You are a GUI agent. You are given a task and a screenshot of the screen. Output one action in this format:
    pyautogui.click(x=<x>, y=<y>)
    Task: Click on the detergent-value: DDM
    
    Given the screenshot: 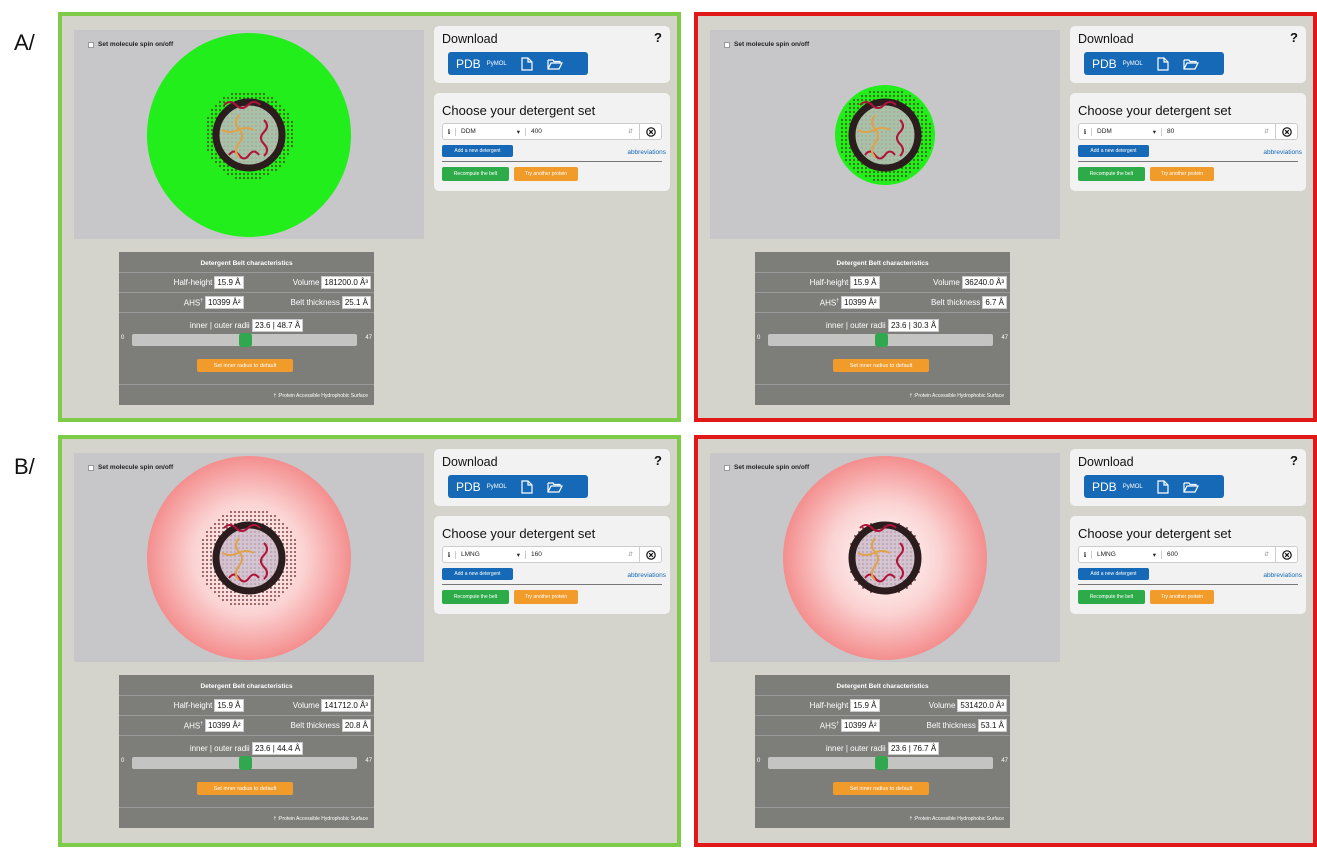 What is the action you would take?
    pyautogui.click(x=1104, y=131)
    